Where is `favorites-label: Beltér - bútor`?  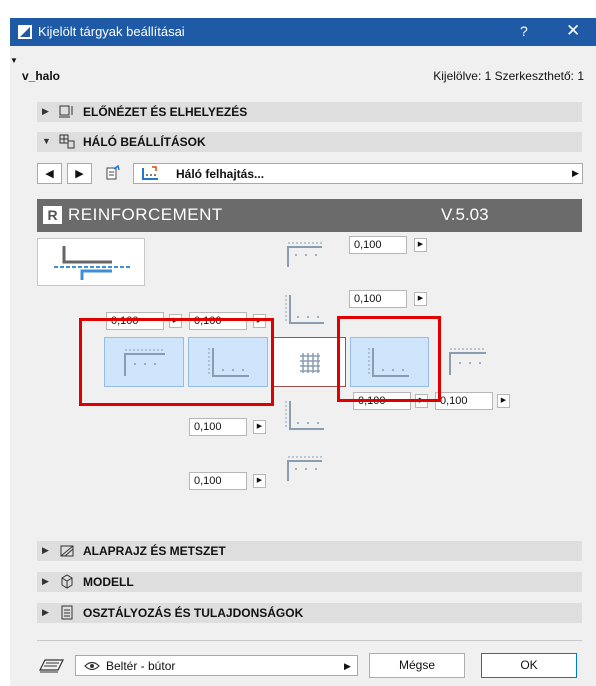
favorites-label: Beltér - bútor is located at coordinates (141, 666).